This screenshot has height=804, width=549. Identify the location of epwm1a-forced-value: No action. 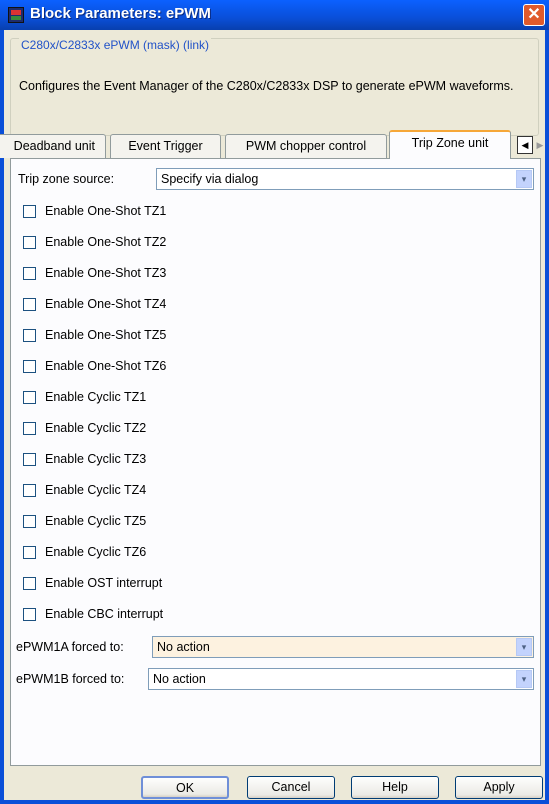
(183, 647).